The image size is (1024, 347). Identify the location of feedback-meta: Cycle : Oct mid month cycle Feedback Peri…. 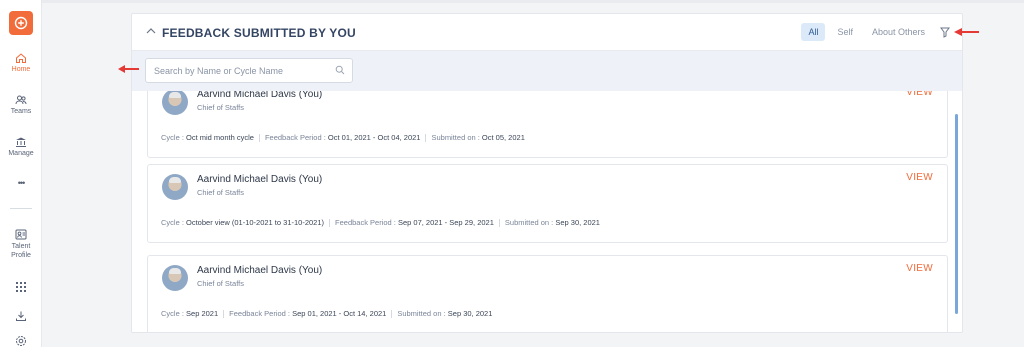
(343, 138).